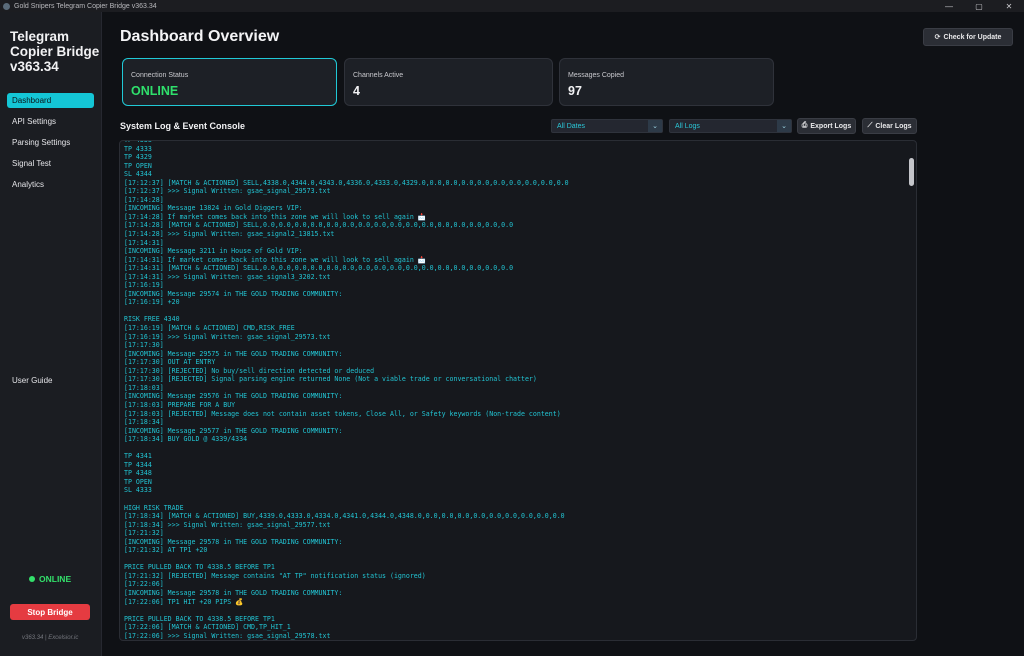 This screenshot has height=656, width=1024. What do you see at coordinates (160, 75) in the screenshot?
I see `card-label: Connection Status` at bounding box center [160, 75].